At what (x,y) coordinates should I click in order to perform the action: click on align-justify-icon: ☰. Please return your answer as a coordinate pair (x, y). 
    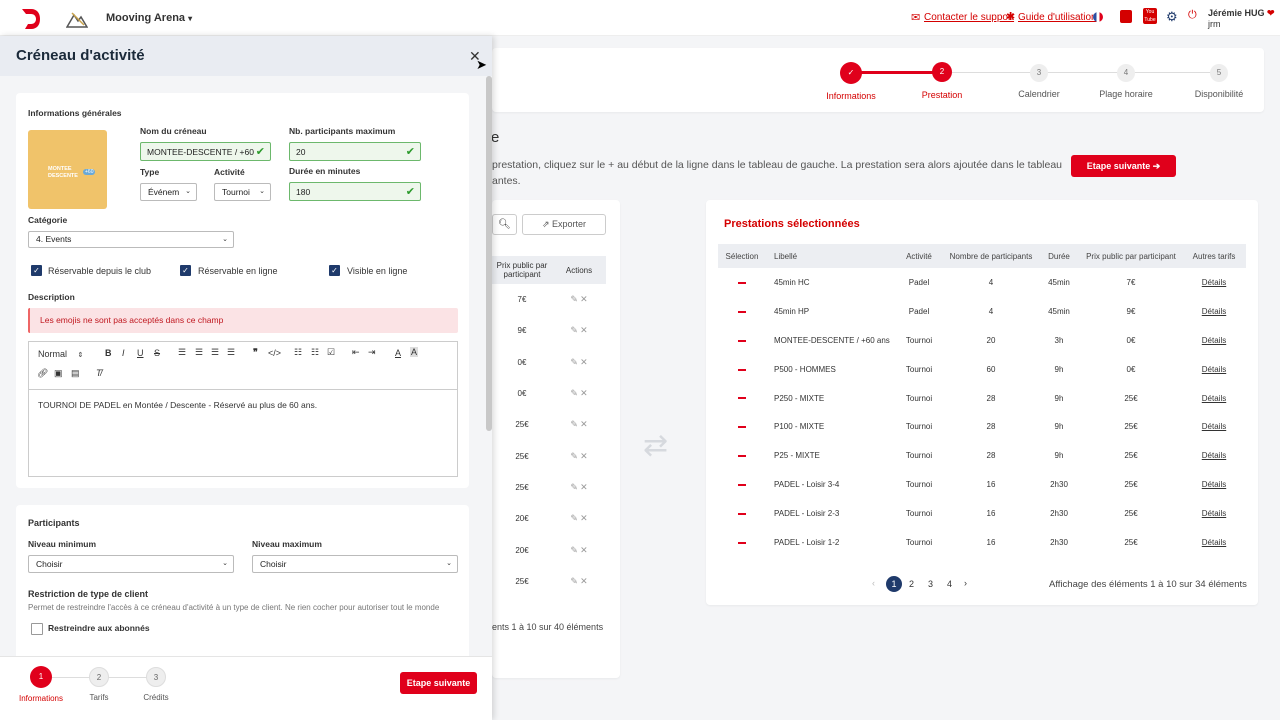
    Looking at the image, I should click on (231, 352).